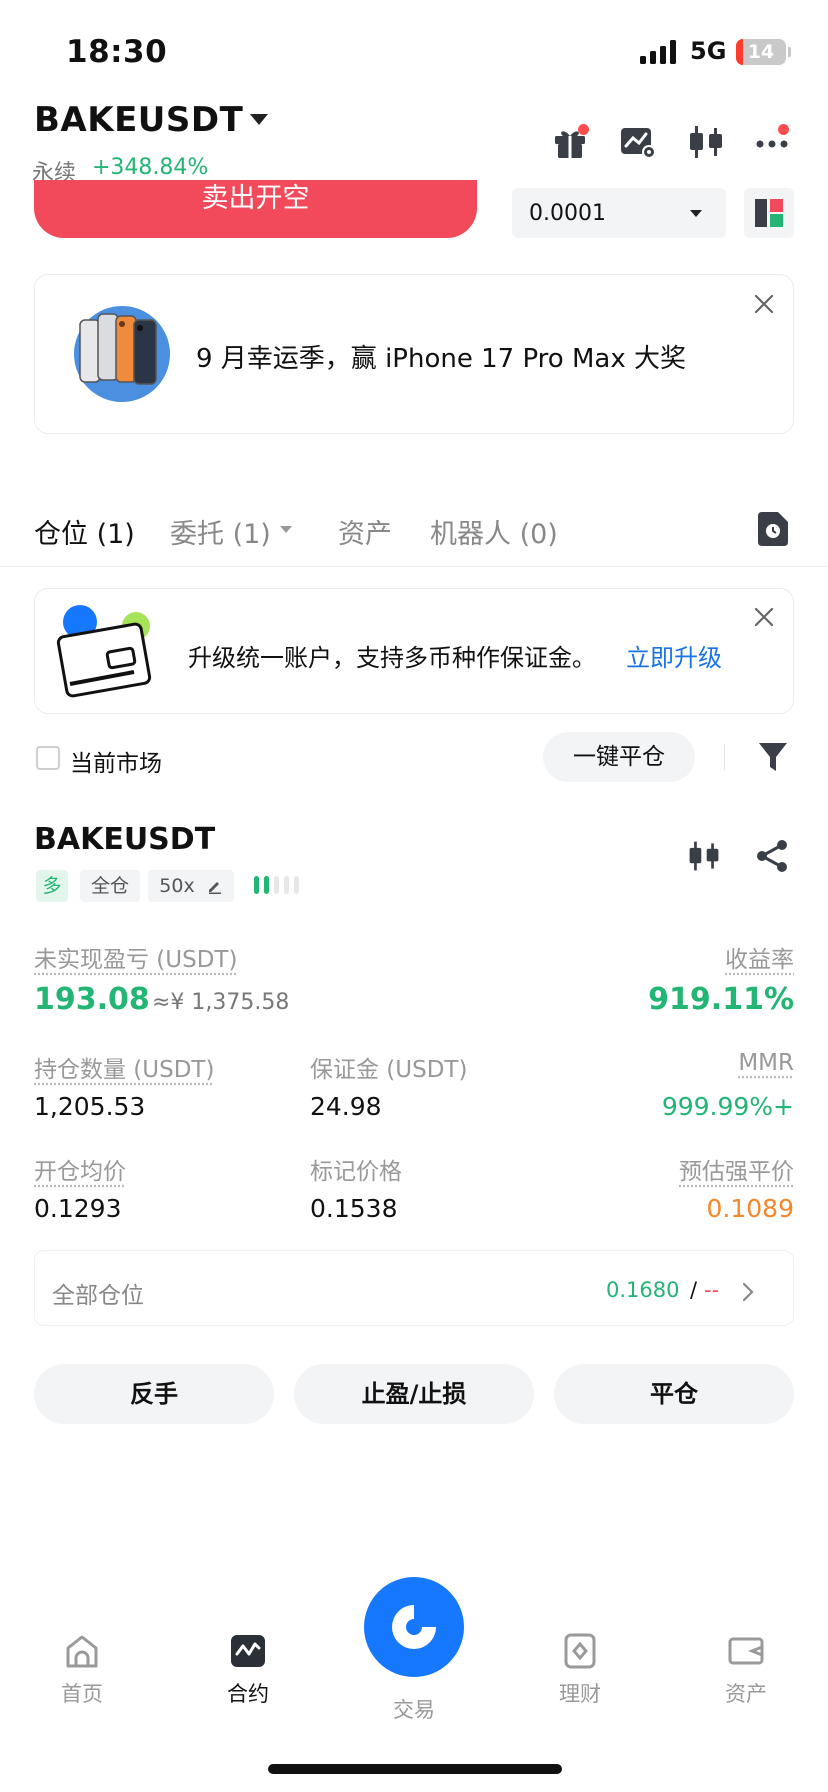  What do you see at coordinates (580, 1694) in the screenshot?
I see `nav-earn-label: 理财` at bounding box center [580, 1694].